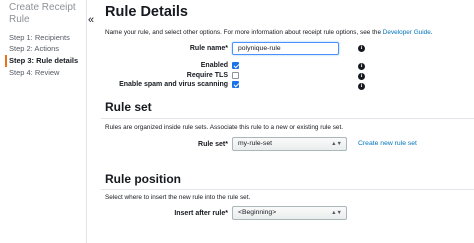 The image size is (474, 243). What do you see at coordinates (431, 32) in the screenshot?
I see `rule-details-description-end: .` at bounding box center [431, 32].